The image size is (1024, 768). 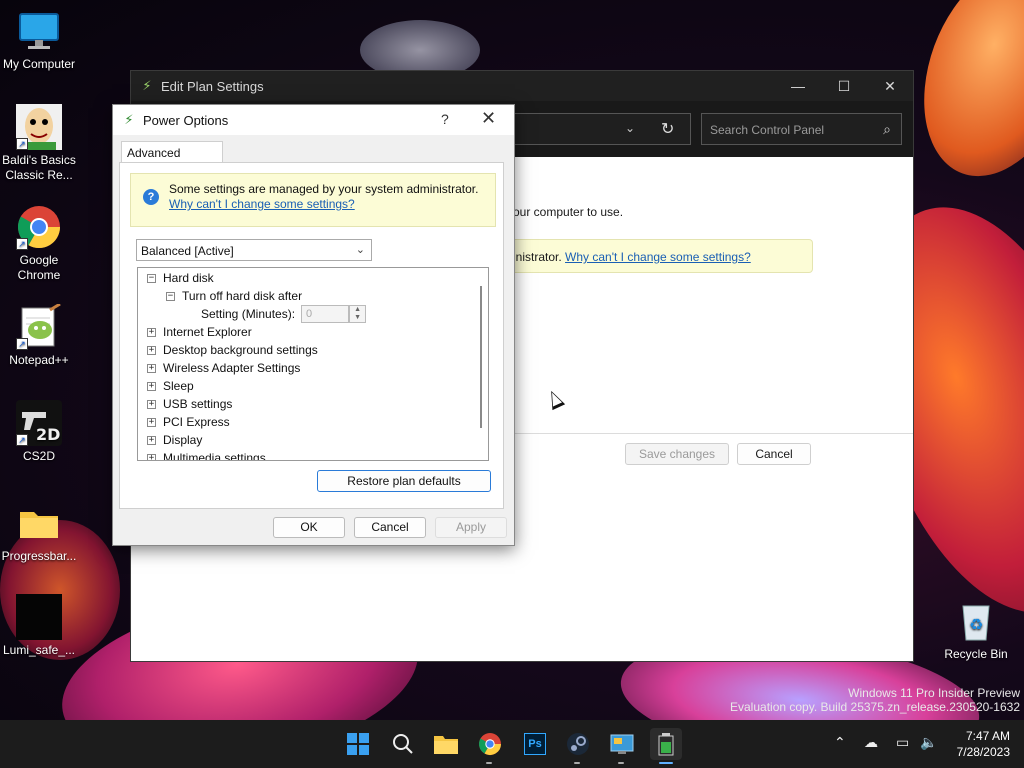 I want to click on cs2d-icon: 2D ↗, so click(x=39, y=423).